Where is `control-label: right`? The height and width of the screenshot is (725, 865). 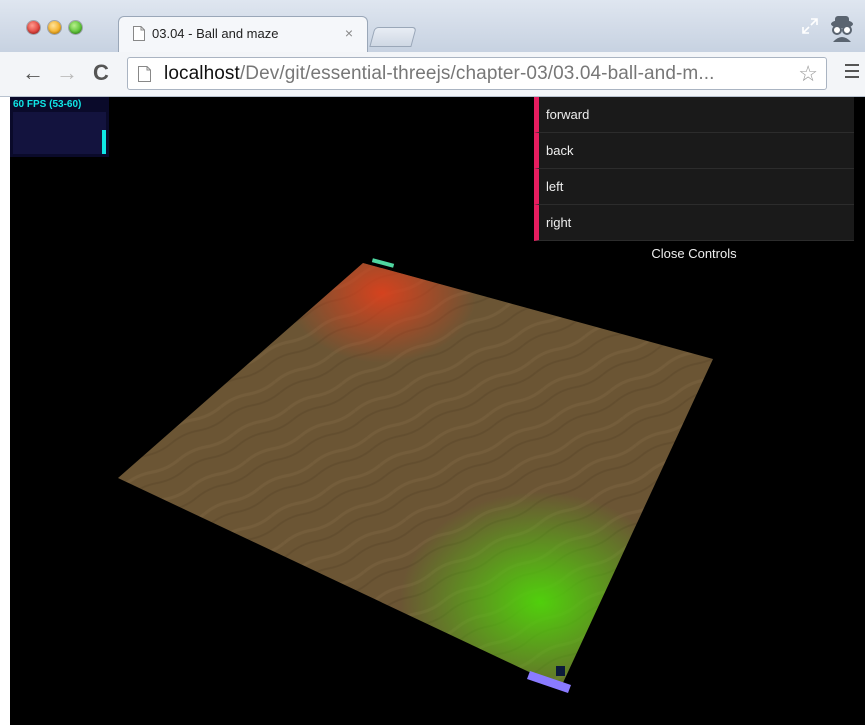
control-label: right is located at coordinates (559, 222).